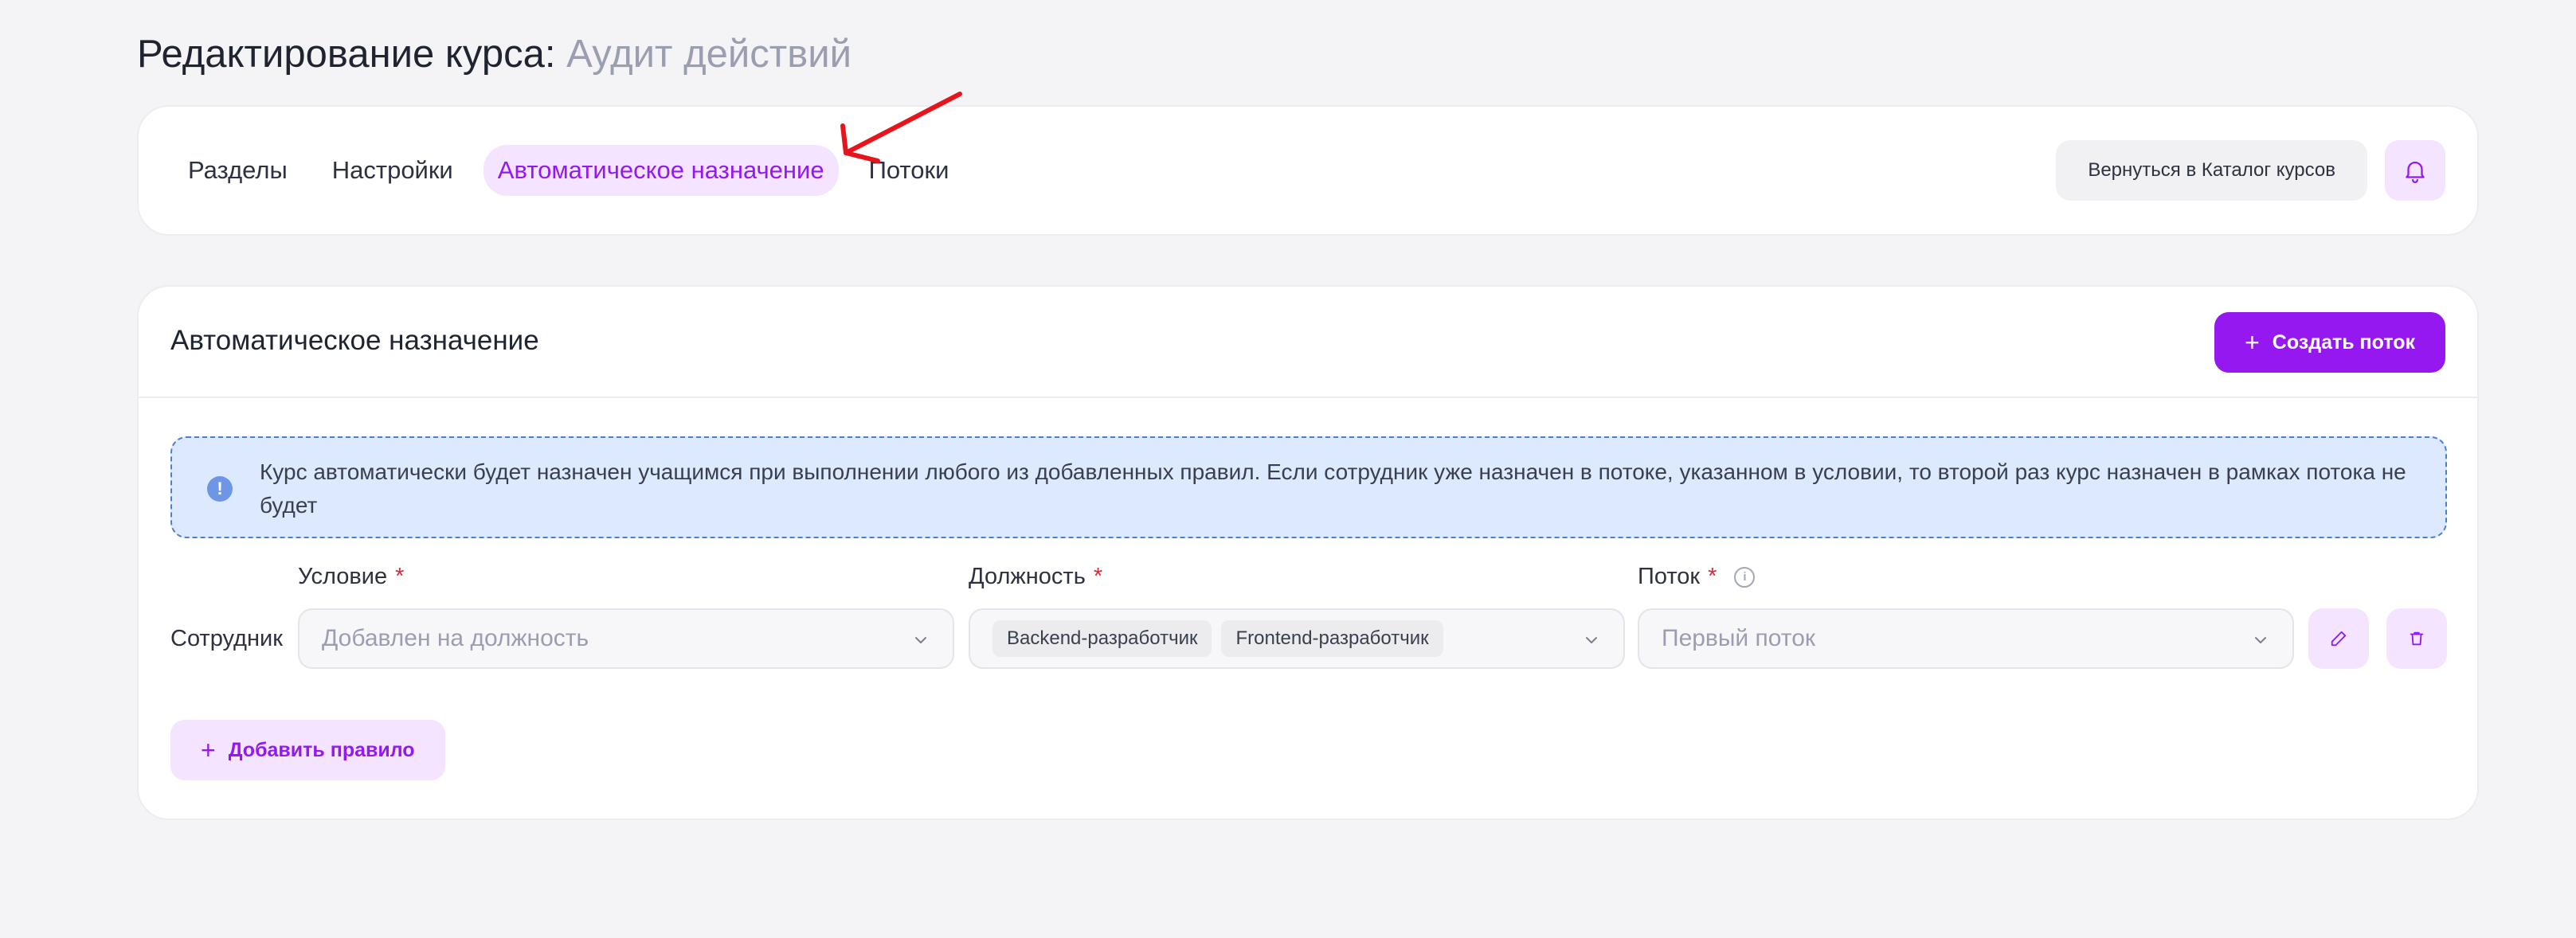 This screenshot has height=938, width=2576. I want to click on pencil-icon, so click(2339, 639).